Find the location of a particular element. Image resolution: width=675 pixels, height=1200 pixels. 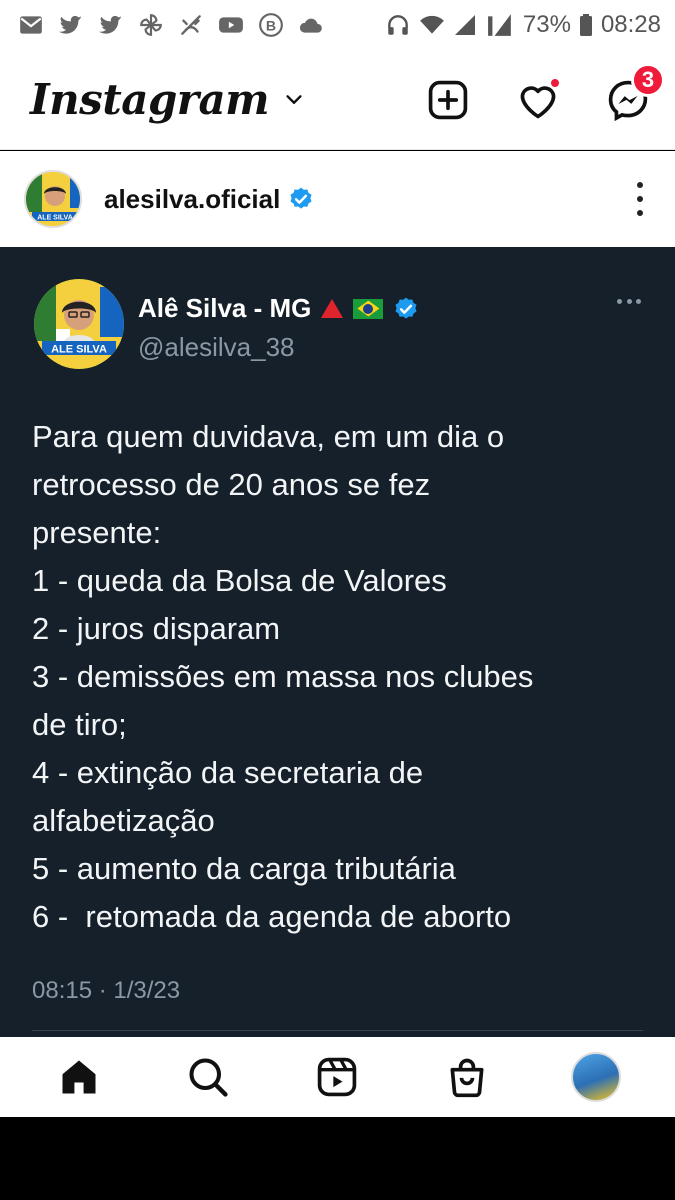

tweet-line: presente: is located at coordinates (97, 532).